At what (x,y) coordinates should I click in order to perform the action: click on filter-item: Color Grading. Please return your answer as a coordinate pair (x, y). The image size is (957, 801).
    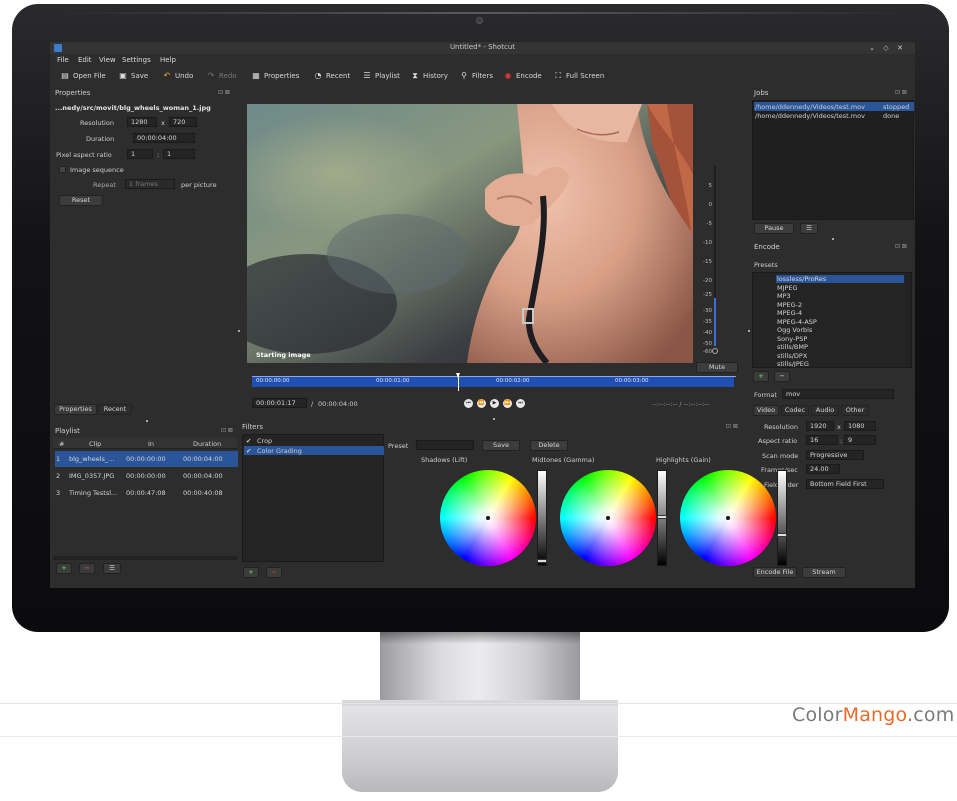
    Looking at the image, I should click on (279, 451).